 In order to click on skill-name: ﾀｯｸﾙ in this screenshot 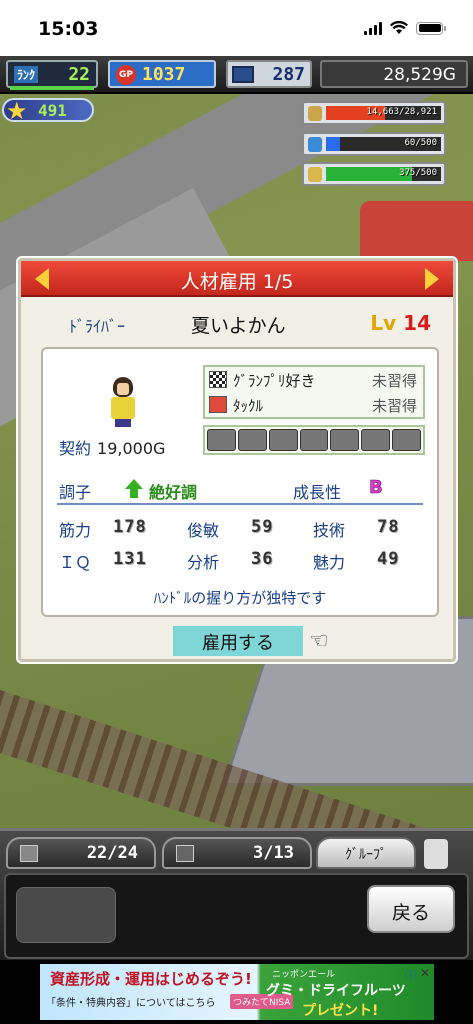, I will do `click(248, 406)`.